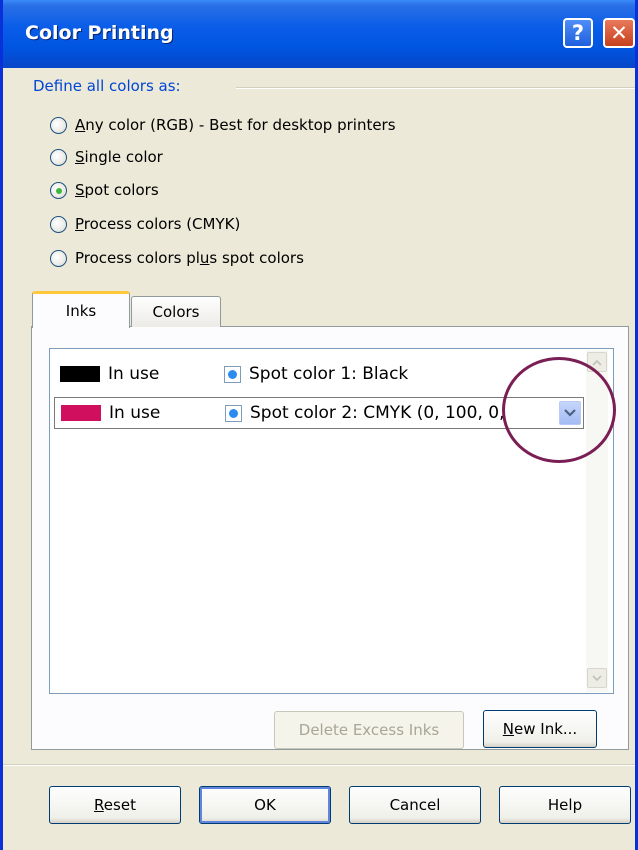  Describe the element at coordinates (107, 86) in the screenshot. I see `define-colors-label: Define all colors as:` at that location.